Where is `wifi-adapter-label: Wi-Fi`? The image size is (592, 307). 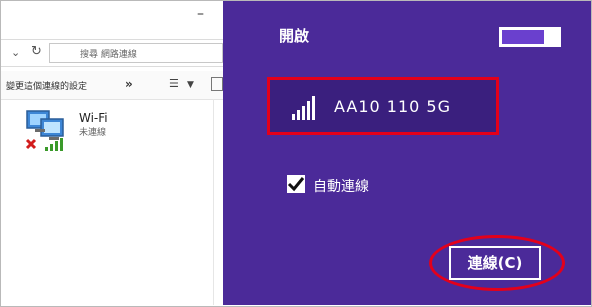 wifi-adapter-label: Wi-Fi is located at coordinates (93, 118).